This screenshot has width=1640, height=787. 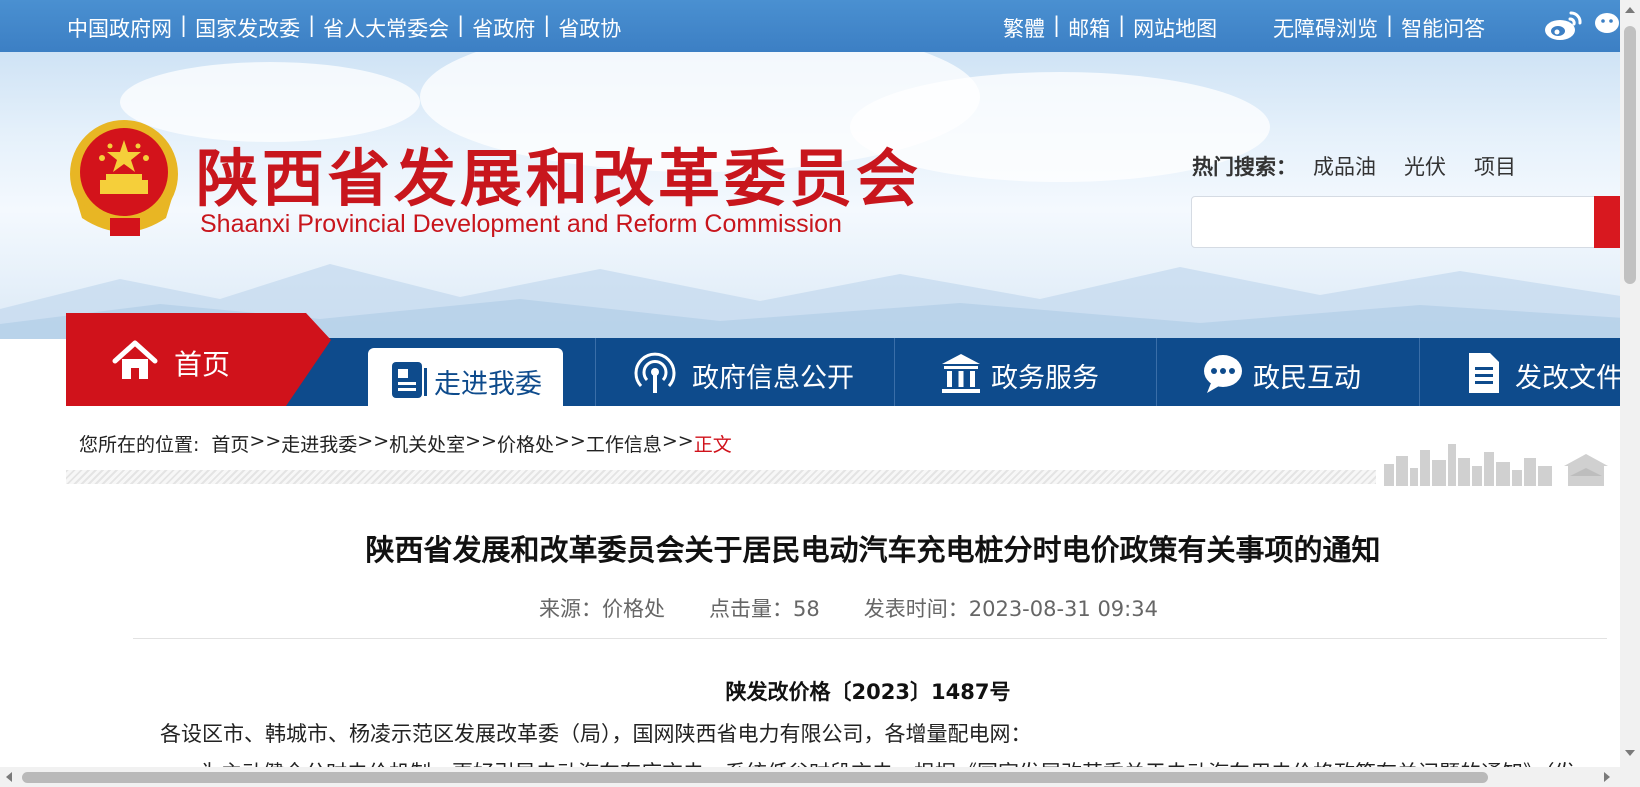 What do you see at coordinates (870, 638) in the screenshot?
I see `divider` at bounding box center [870, 638].